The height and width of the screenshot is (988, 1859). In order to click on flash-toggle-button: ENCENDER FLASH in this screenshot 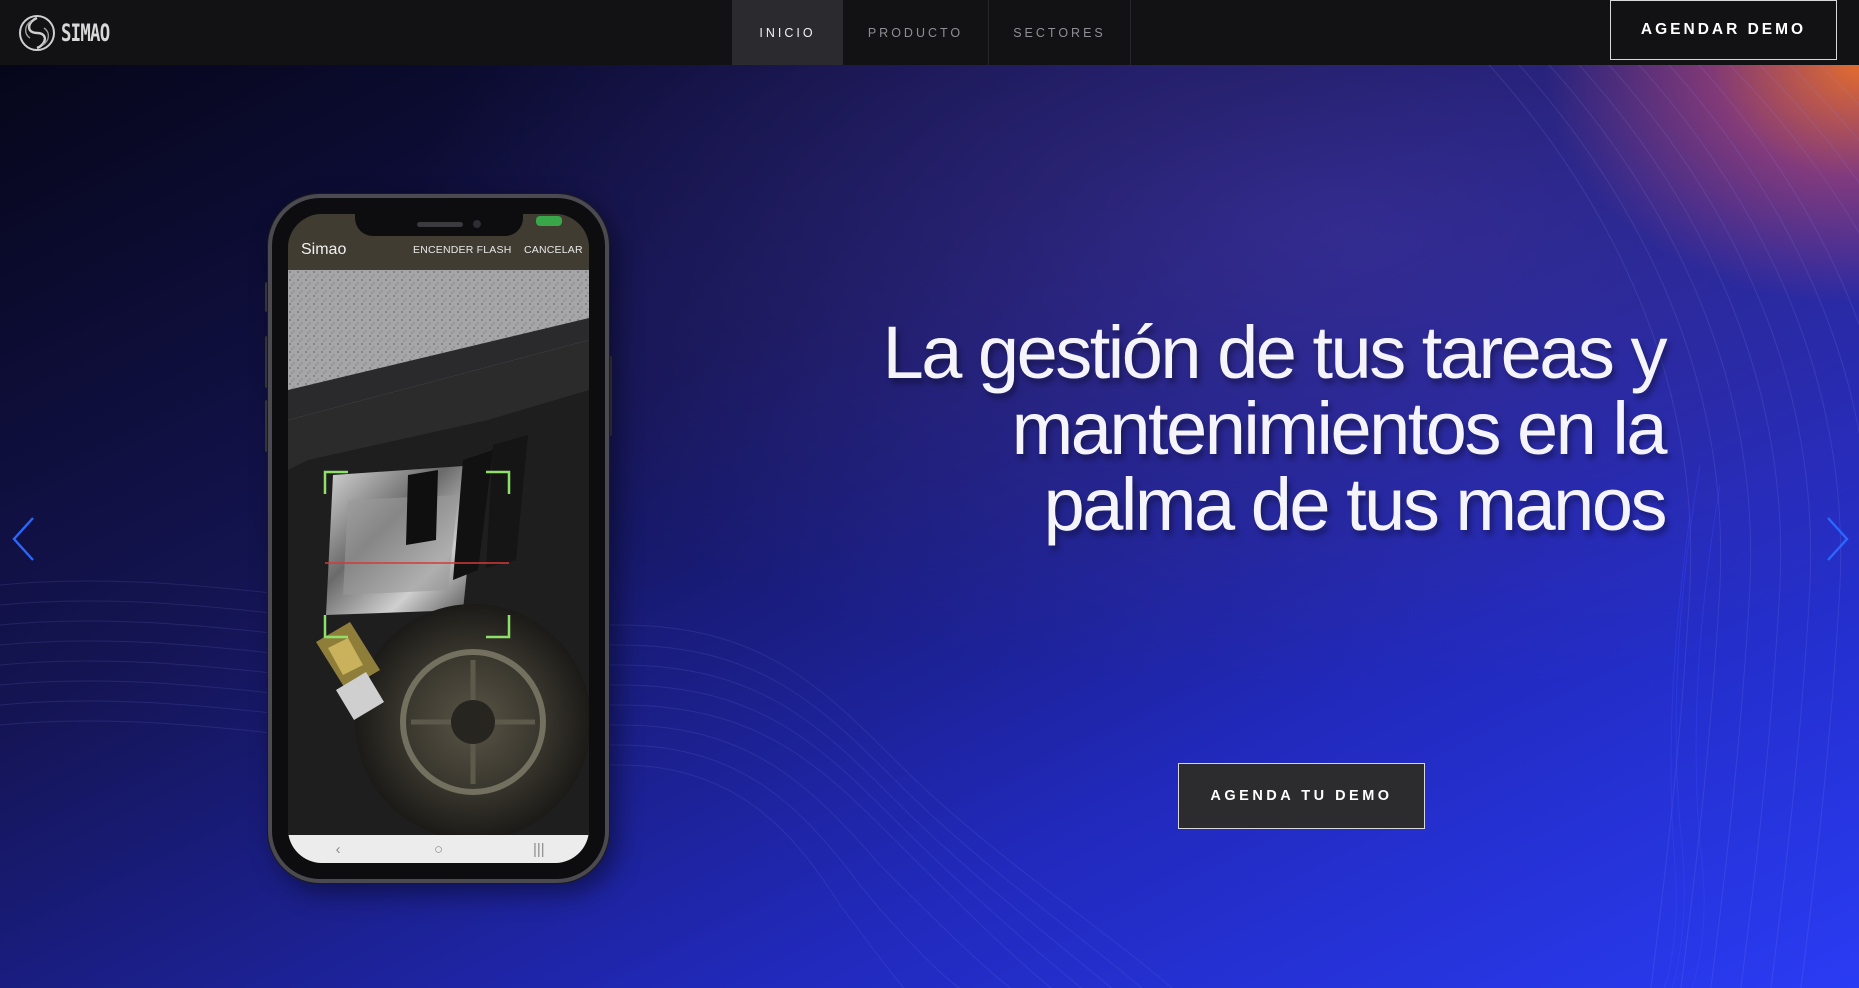, I will do `click(462, 250)`.